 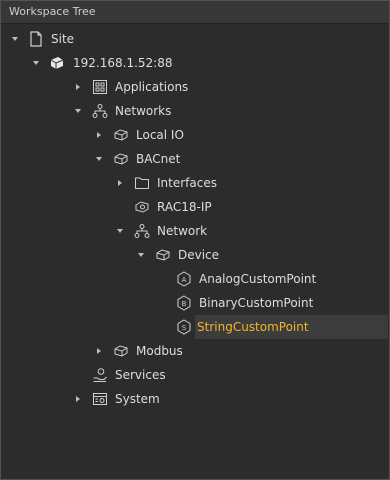 What do you see at coordinates (187, 183) in the screenshot?
I see `tree-node-label: Interfaces` at bounding box center [187, 183].